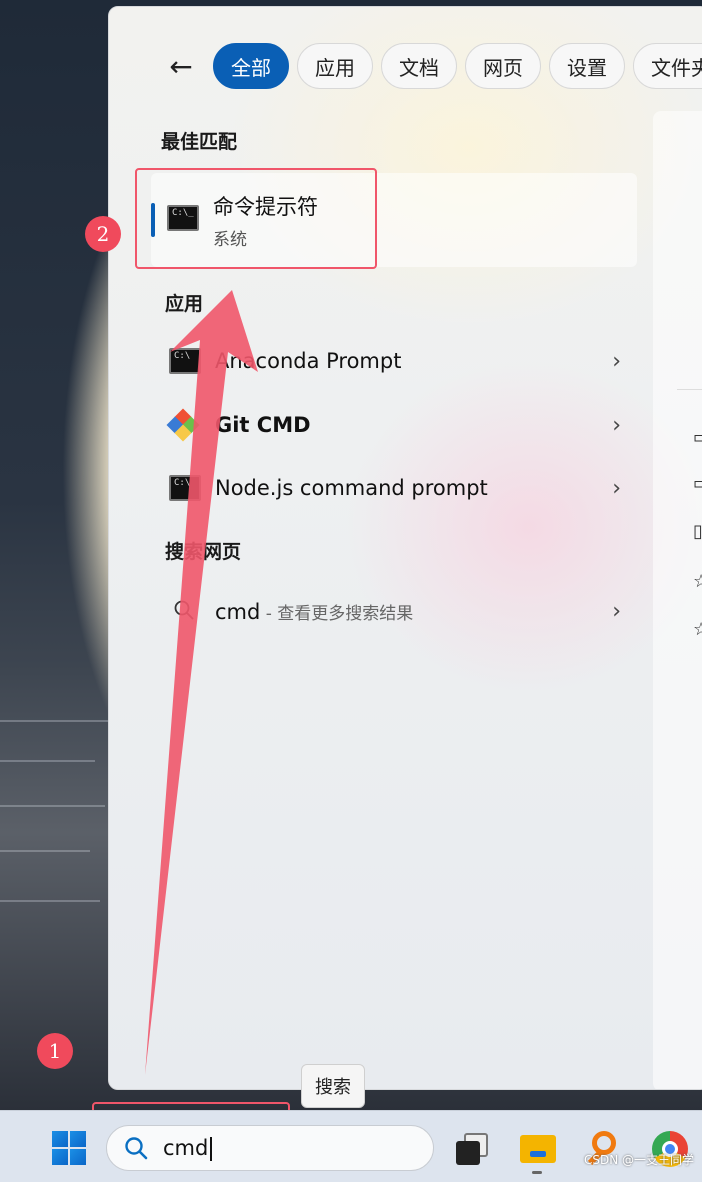 Image resolution: width=702 pixels, height=1182 pixels. Describe the element at coordinates (270, 1148) in the screenshot. I see `taskbar-search-box: cmd` at that location.